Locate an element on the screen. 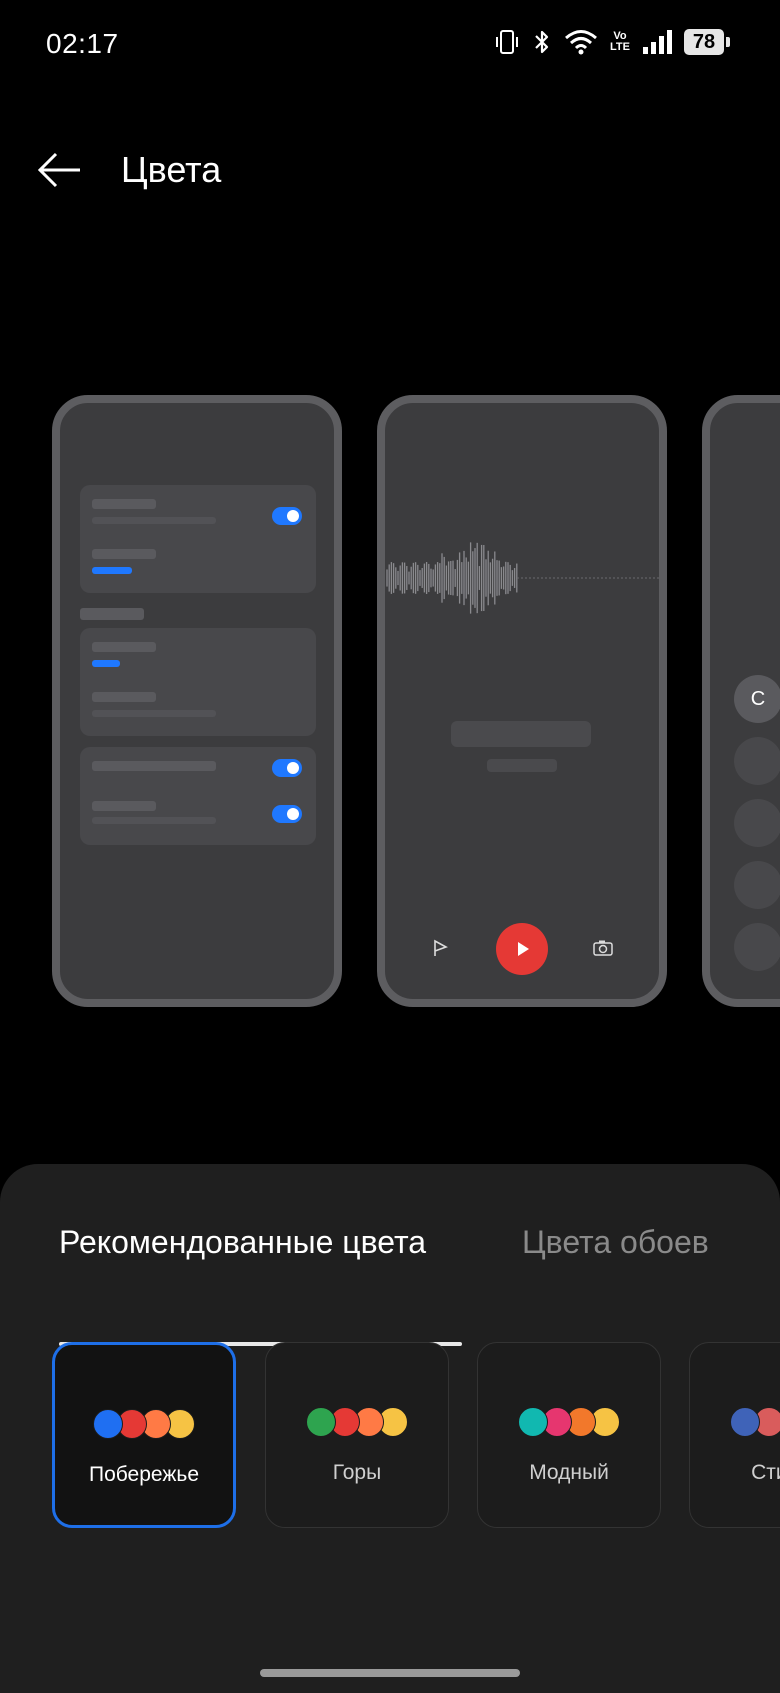  wifi-icon is located at coordinates (581, 42).